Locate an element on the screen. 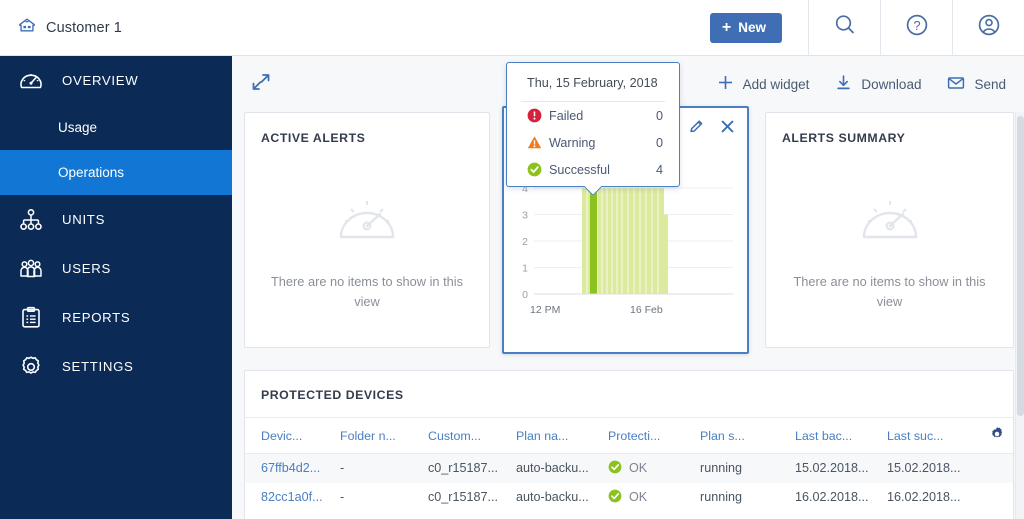 This screenshot has width=1024, height=519. send-label: Send is located at coordinates (990, 84).